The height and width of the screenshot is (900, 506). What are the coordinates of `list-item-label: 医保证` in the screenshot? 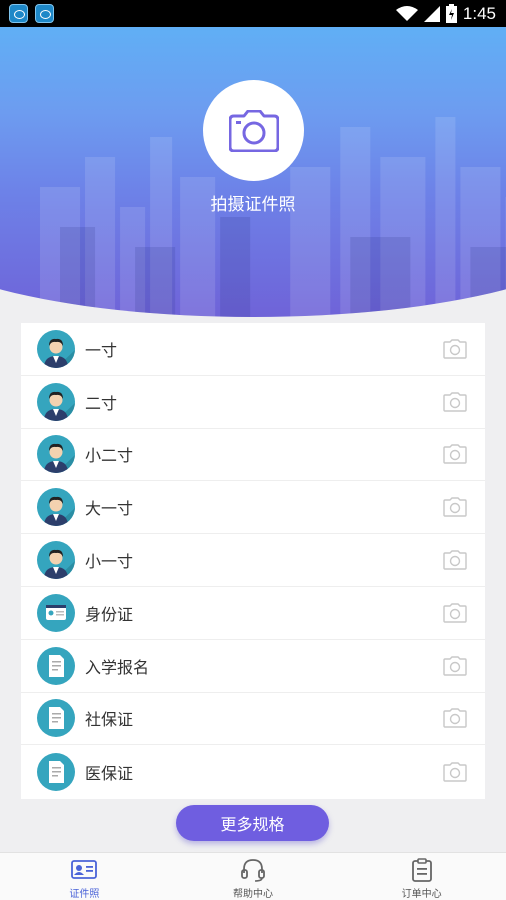 It's located at (109, 773).